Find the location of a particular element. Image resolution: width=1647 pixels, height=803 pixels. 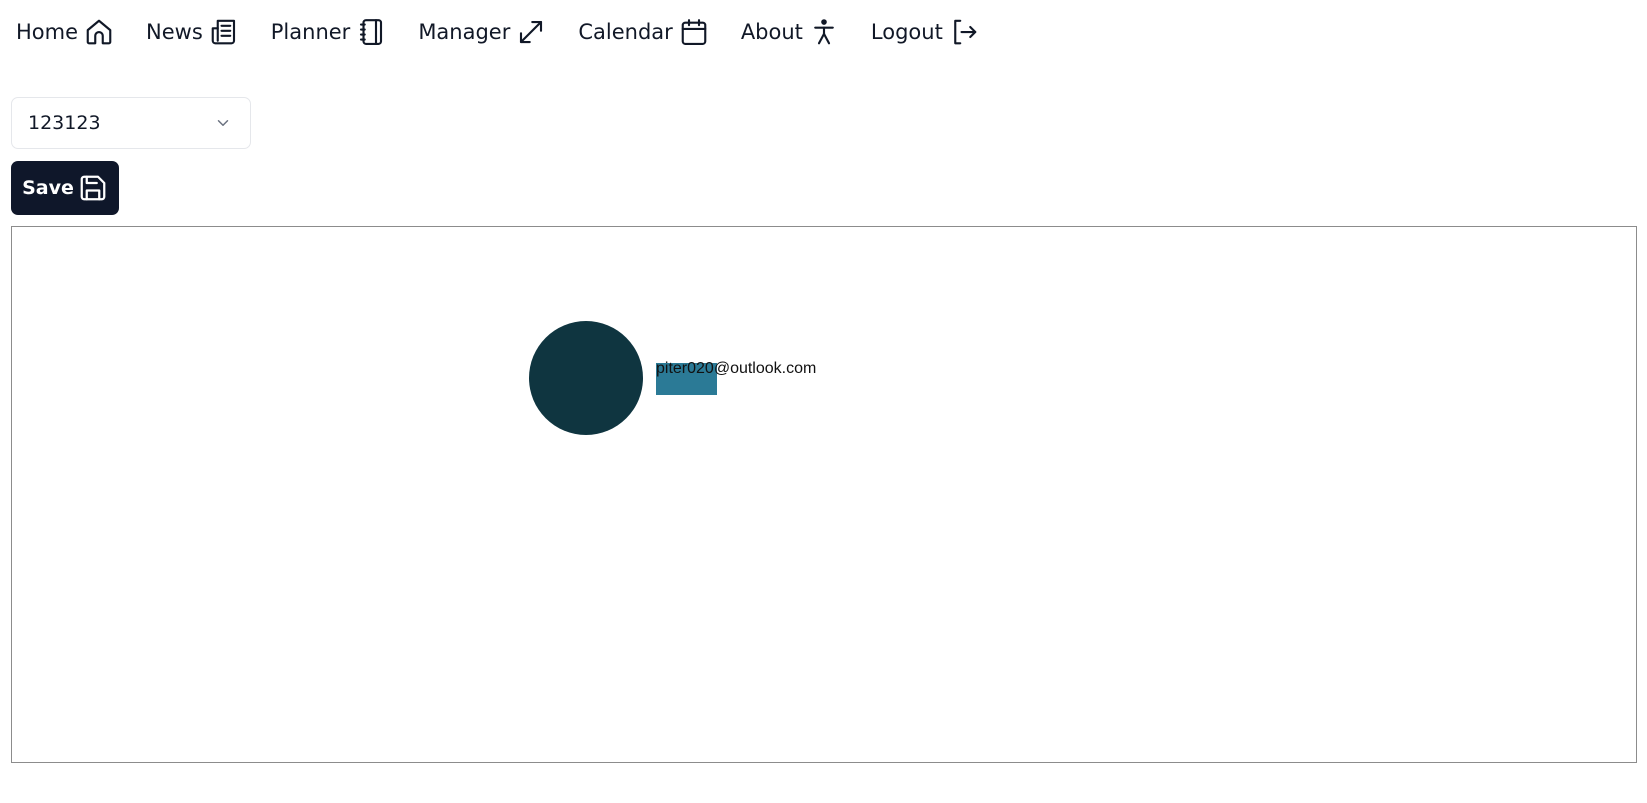

nav-item-news: News is located at coordinates (192, 32).